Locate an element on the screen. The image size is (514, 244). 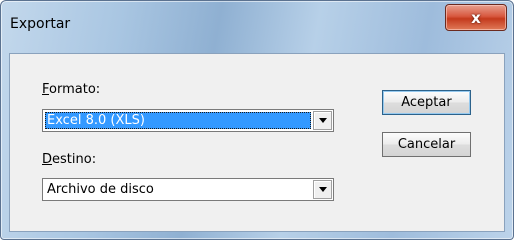
cancel-button: Cancelar is located at coordinates (426, 144).